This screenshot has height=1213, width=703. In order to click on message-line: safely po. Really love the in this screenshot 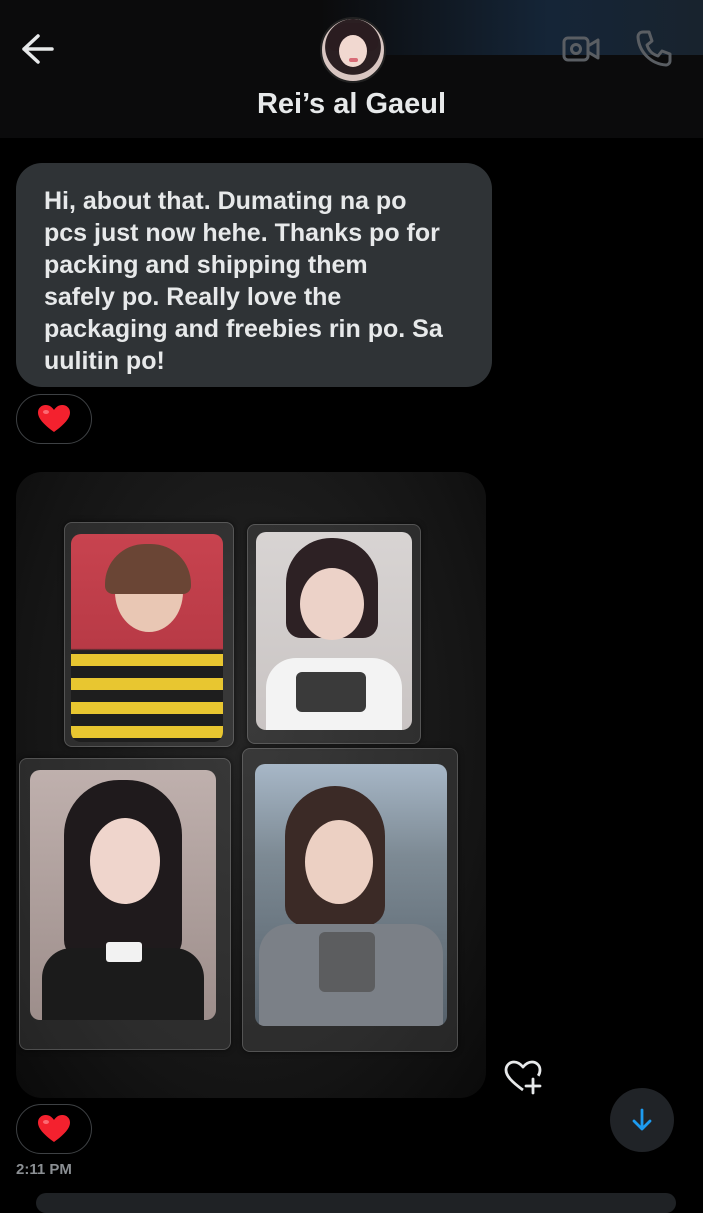, I will do `click(193, 297)`.